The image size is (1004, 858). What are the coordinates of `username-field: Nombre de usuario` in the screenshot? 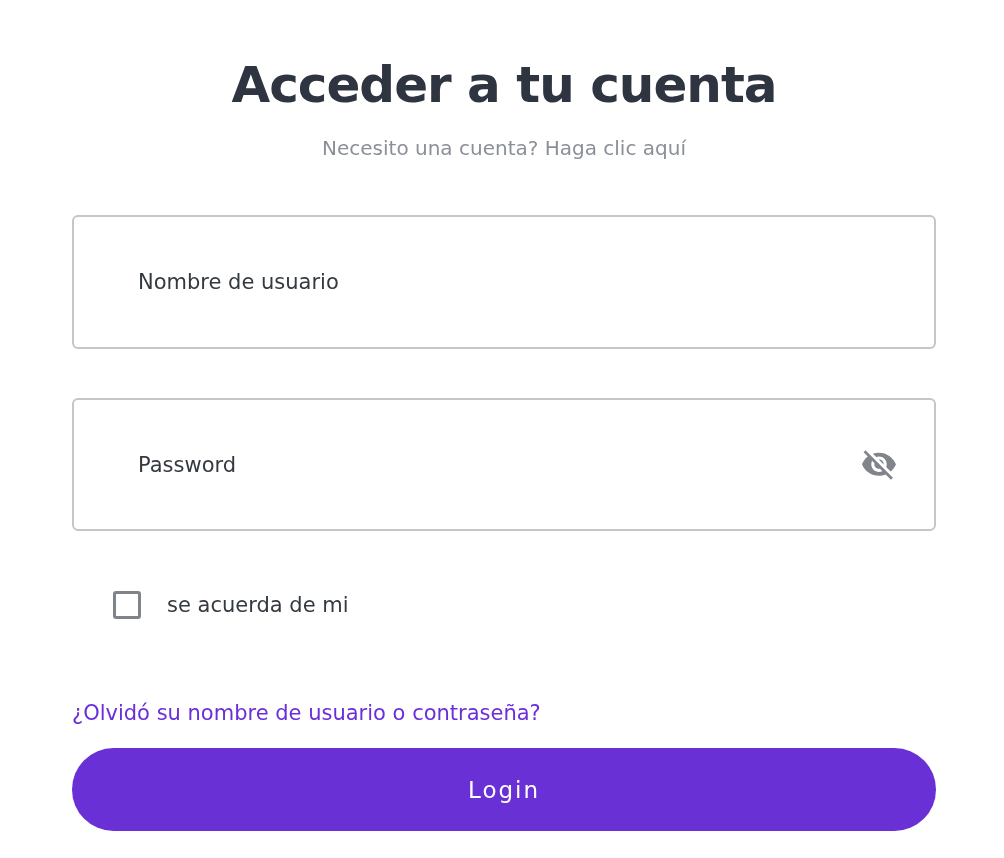 It's located at (504, 282).